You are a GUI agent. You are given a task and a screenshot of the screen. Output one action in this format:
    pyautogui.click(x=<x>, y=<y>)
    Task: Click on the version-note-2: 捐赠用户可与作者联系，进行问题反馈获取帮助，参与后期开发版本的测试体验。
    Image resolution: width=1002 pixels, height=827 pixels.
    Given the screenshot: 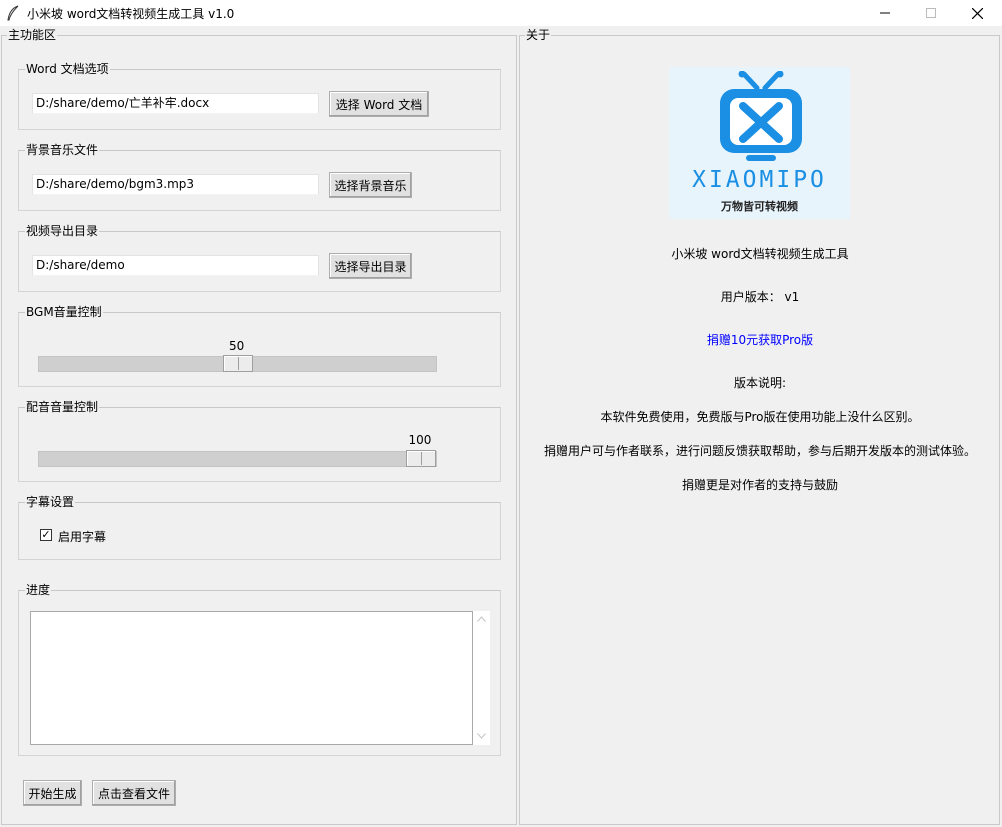 What is the action you would take?
    pyautogui.click(x=759, y=451)
    